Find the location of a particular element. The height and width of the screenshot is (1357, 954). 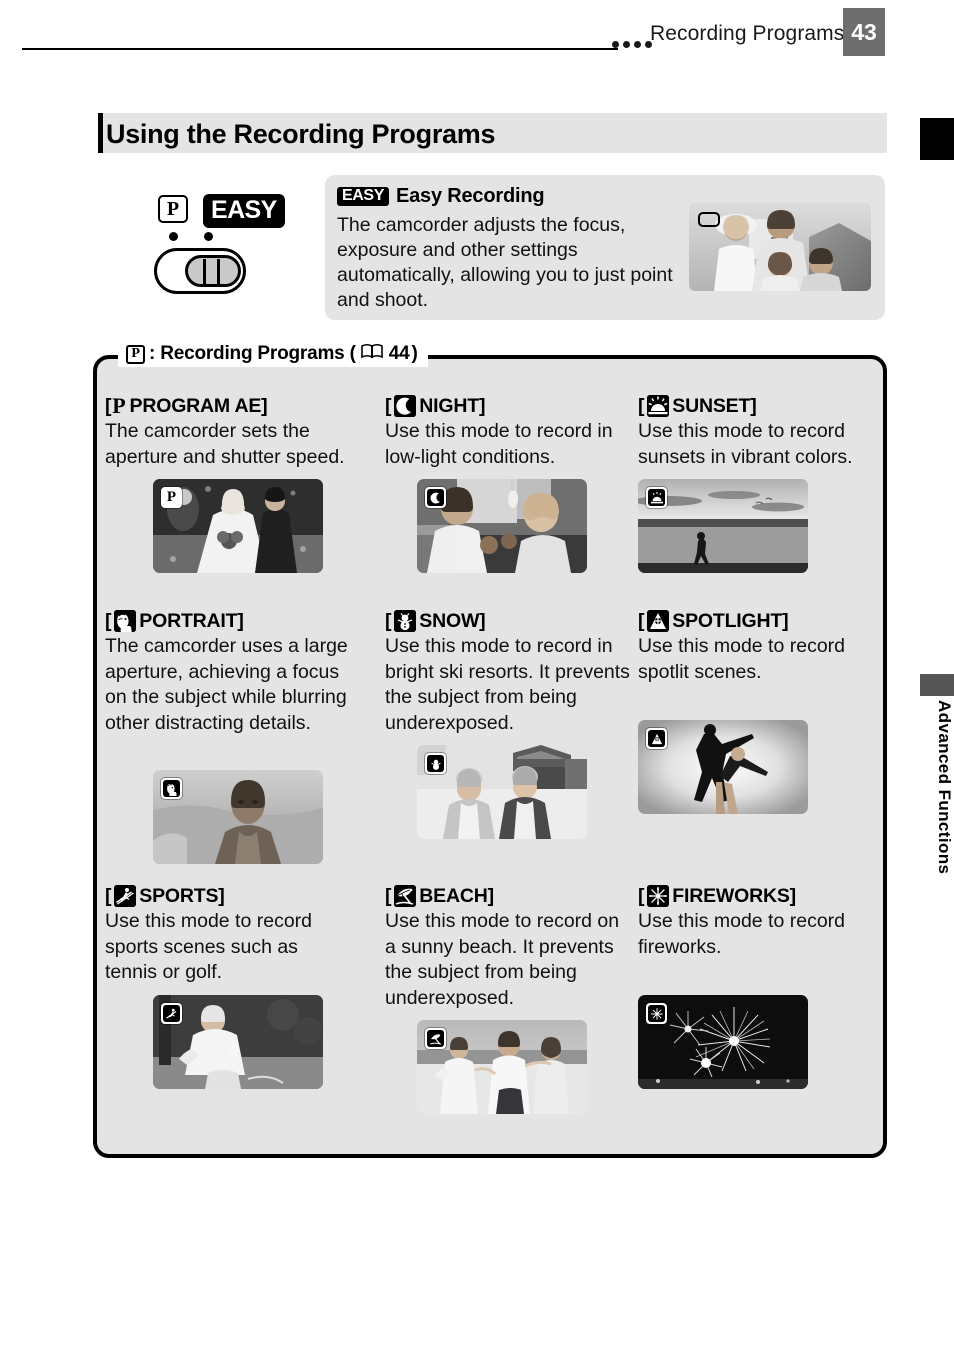

skier-sports-badge-icon is located at coordinates (171, 1013).